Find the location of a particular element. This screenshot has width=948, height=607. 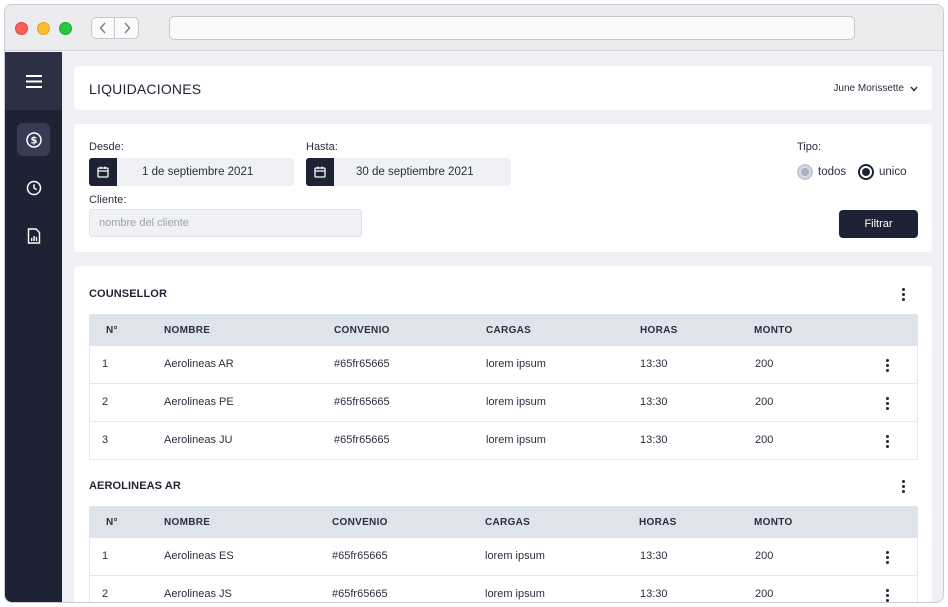

desde-calendar-button is located at coordinates (103, 172).